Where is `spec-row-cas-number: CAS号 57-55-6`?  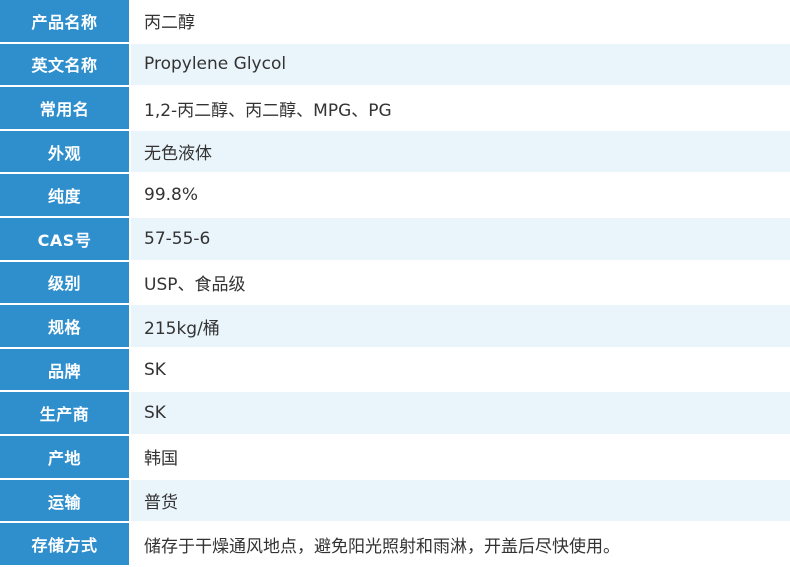 spec-row-cas-number: CAS号 57-55-6 is located at coordinates (395, 239).